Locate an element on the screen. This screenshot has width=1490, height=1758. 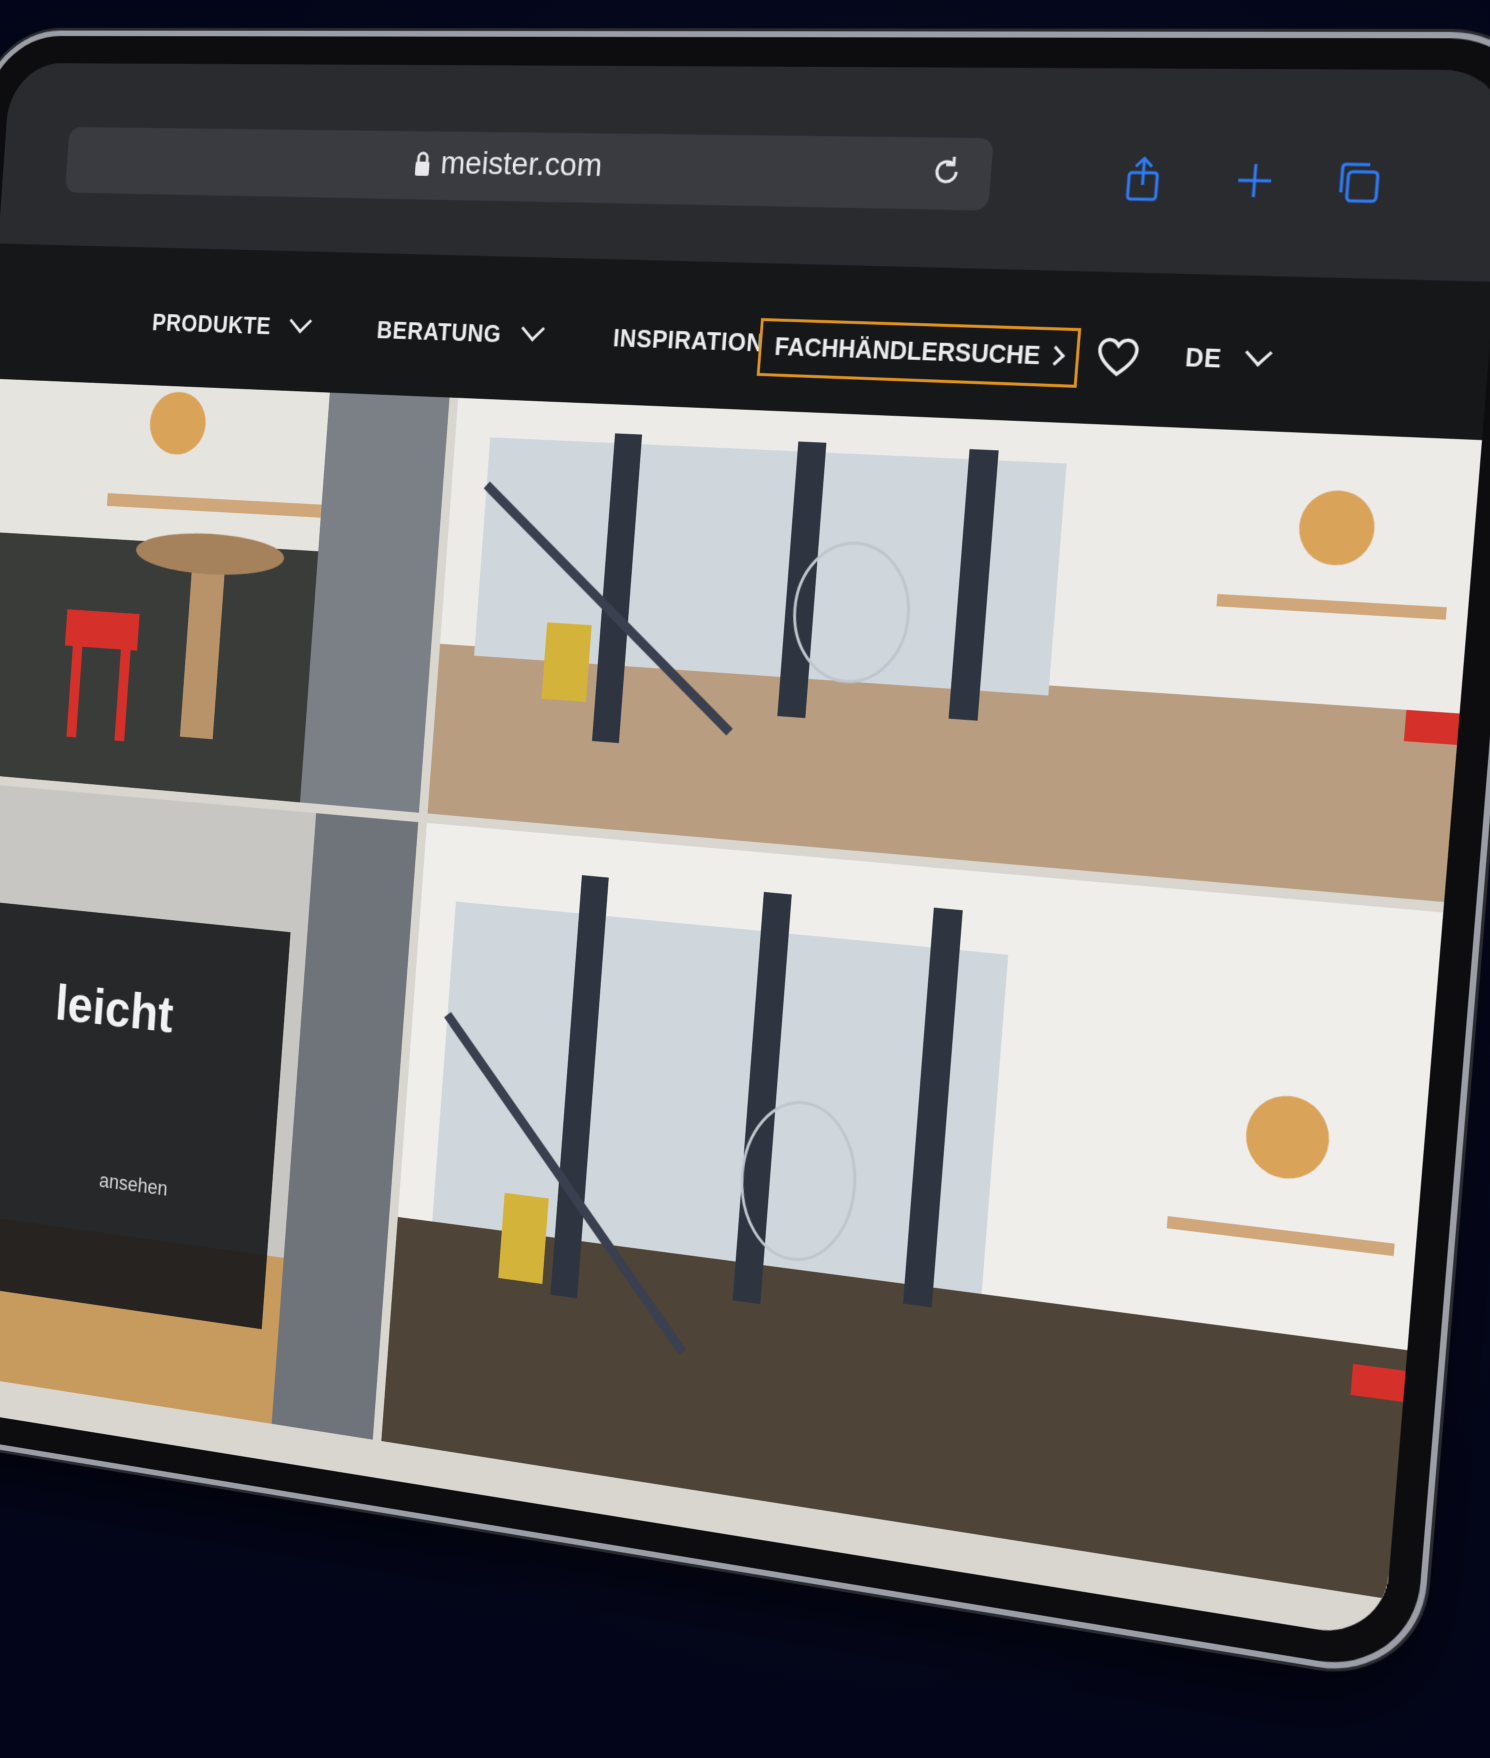
hero-link: ansehen is located at coordinates (133, 1185).